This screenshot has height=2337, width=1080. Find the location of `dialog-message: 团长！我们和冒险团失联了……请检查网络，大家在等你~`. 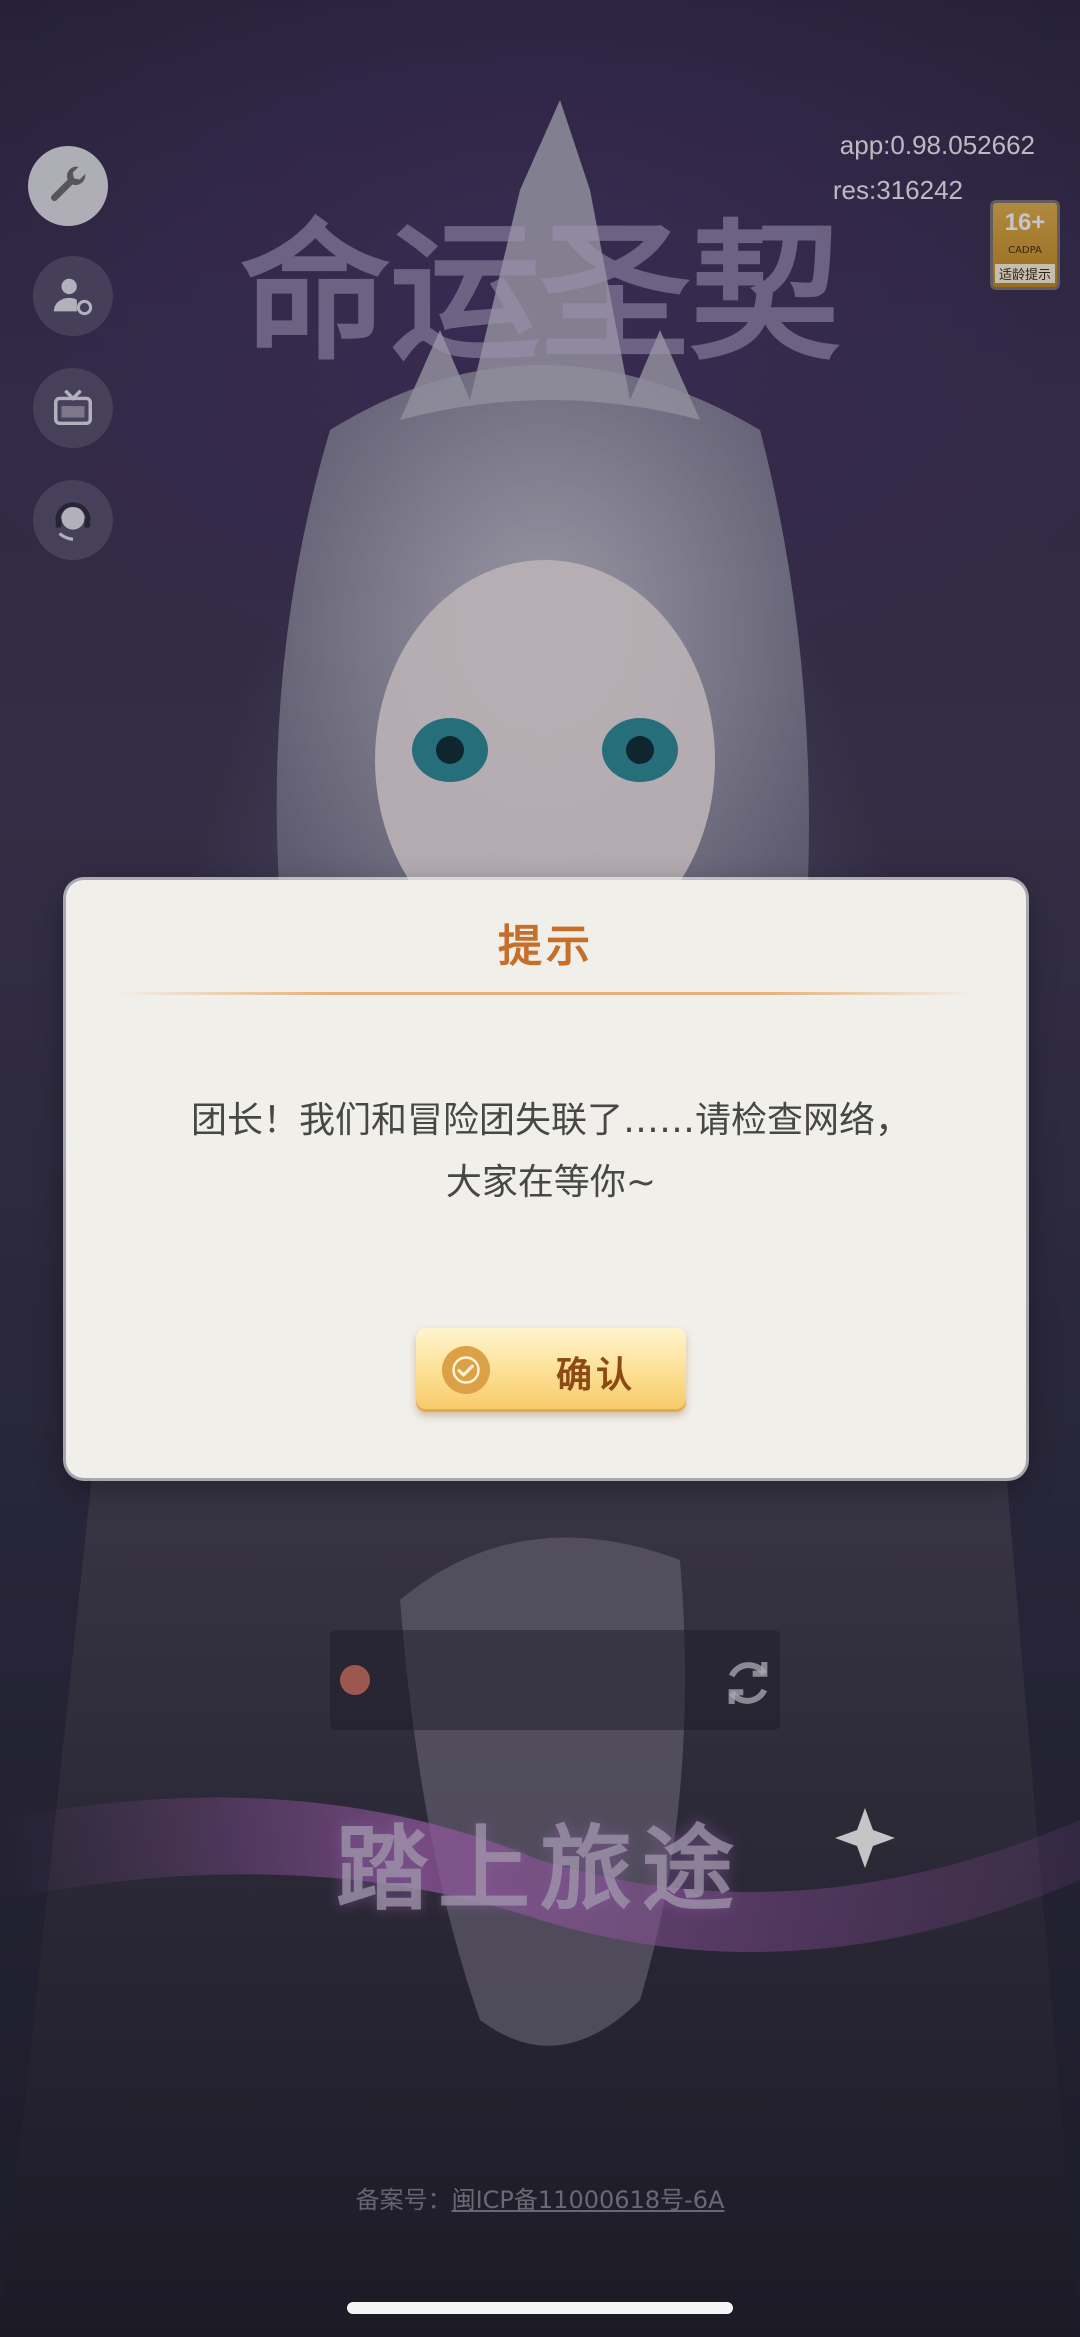

dialog-message: 团长！我们和冒险团失联了……请检查网络，大家在等你~ is located at coordinates (550, 1151).